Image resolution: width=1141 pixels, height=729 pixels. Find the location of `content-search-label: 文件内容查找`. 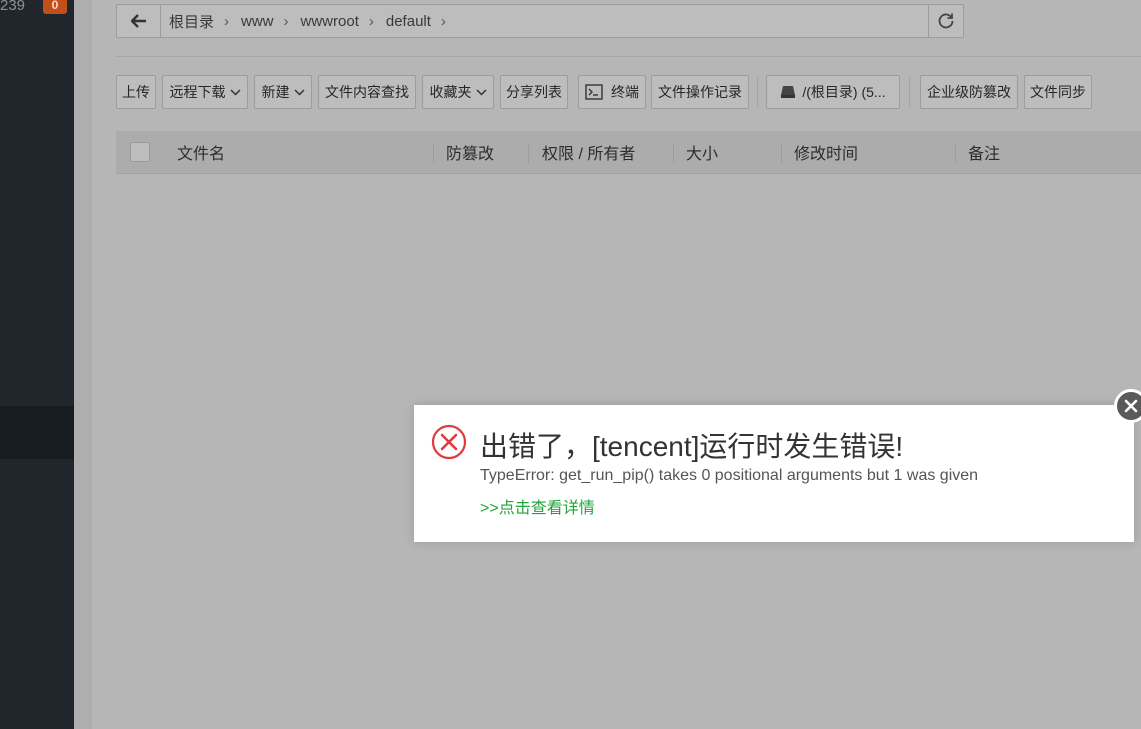

content-search-label: 文件内容查找 is located at coordinates (367, 92).